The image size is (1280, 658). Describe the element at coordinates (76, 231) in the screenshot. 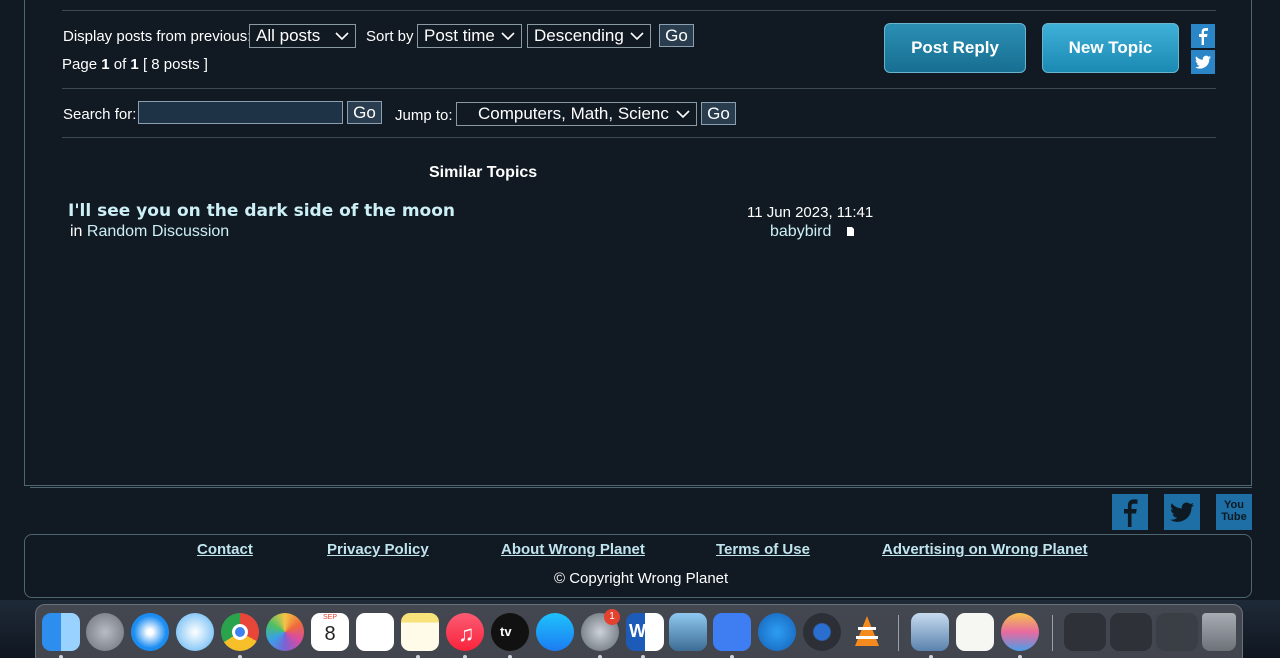

I see `topic-in-label: in` at that location.